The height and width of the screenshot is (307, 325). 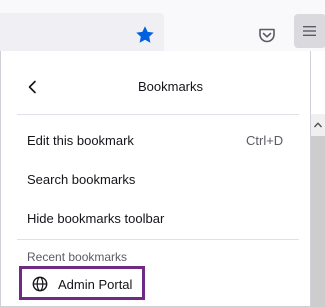 I want to click on hide-bookmarks-toolbar-item: Hide bookmarks toolbar, so click(x=95, y=218).